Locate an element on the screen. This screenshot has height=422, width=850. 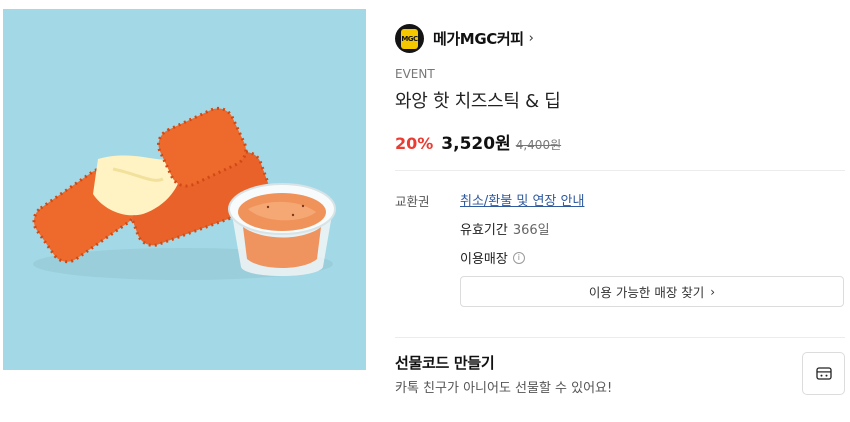
brand-logo-mark: MGC is located at coordinates (409, 38).